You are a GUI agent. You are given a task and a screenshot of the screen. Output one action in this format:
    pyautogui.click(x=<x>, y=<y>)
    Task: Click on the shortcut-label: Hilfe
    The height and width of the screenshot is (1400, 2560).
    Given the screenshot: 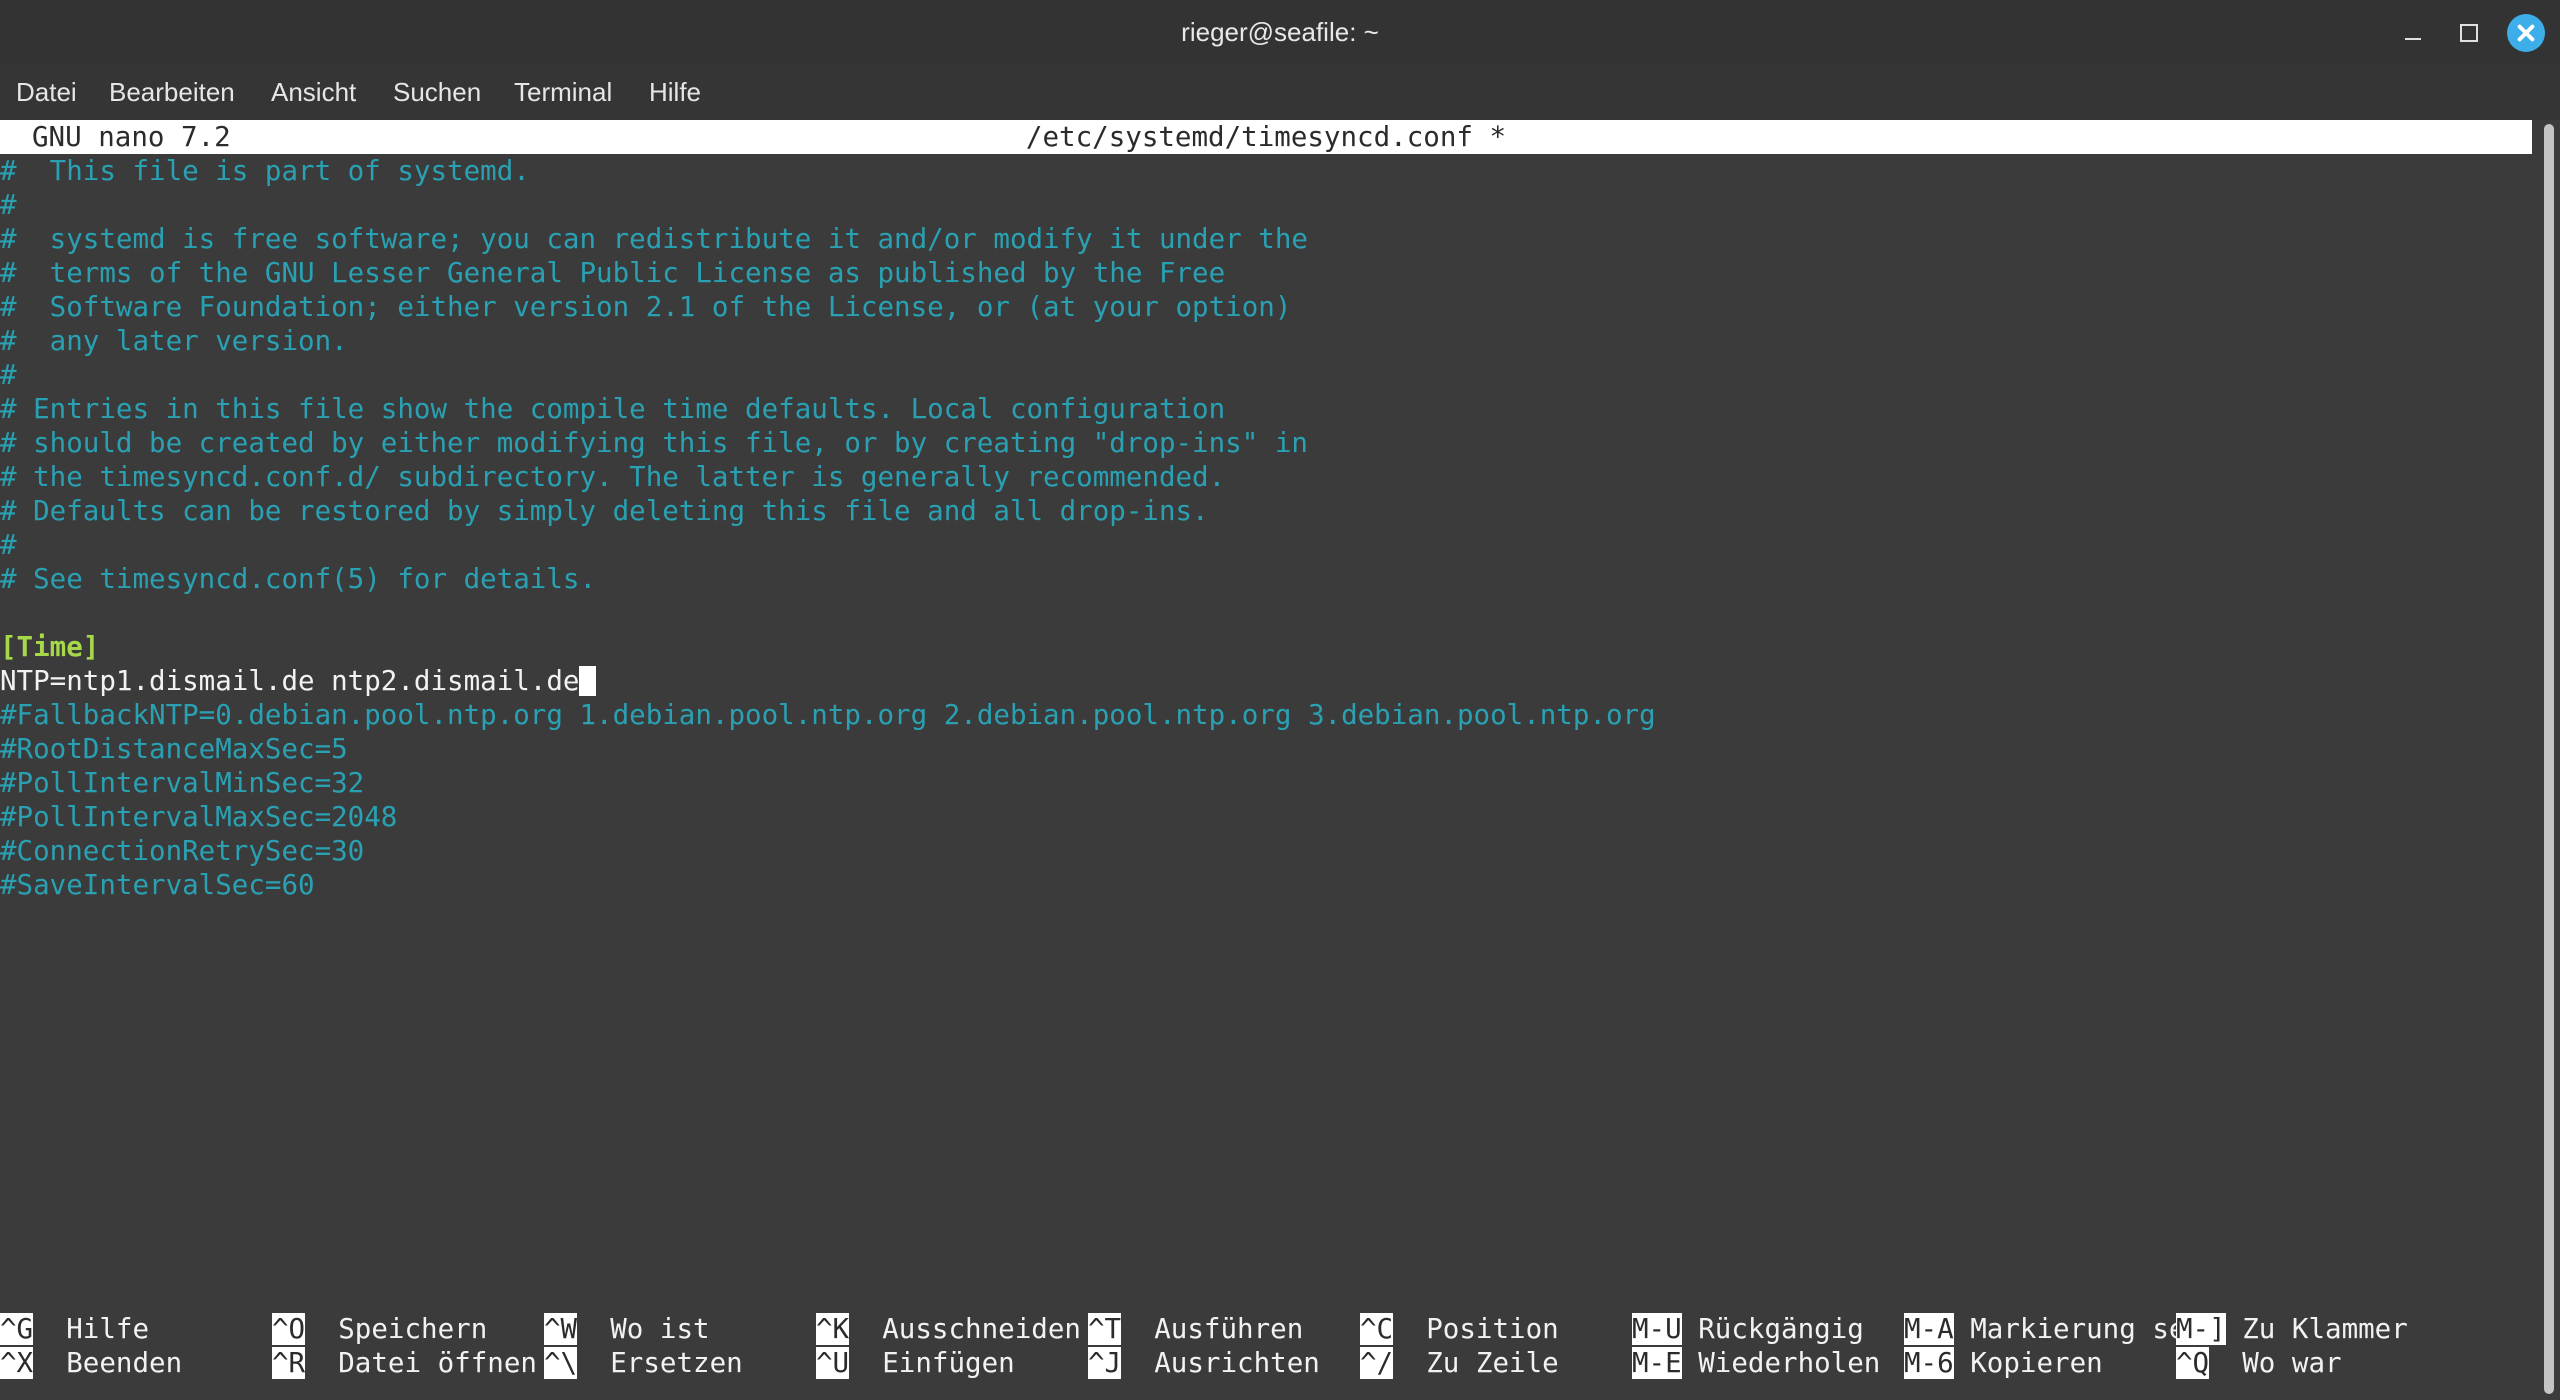 What is the action you would take?
    pyautogui.click(x=108, y=1329)
    